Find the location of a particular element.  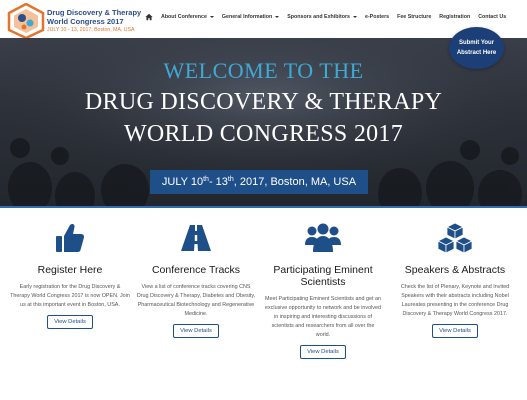

date-text-part2: - 13 is located at coordinates (218, 182).